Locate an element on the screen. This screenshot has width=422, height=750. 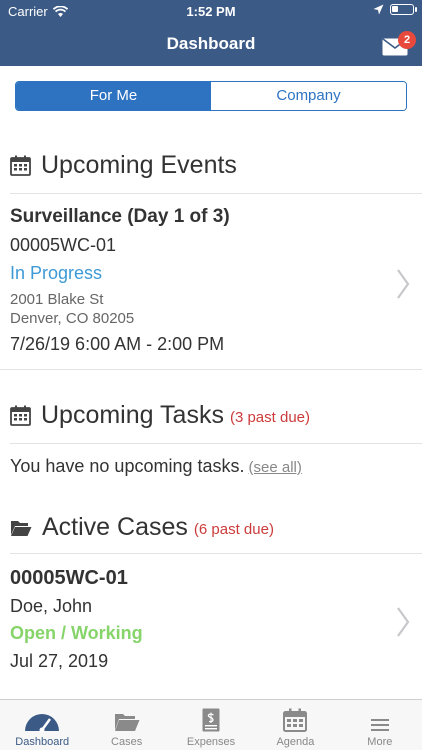
gauge-icon is located at coordinates (42, 723).